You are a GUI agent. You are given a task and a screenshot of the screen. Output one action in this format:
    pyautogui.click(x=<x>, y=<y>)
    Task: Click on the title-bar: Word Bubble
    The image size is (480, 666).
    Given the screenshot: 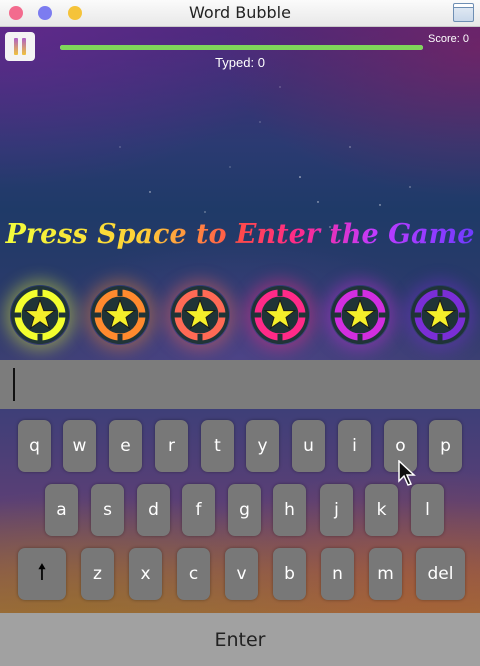 What is the action you would take?
    pyautogui.click(x=240, y=13)
    